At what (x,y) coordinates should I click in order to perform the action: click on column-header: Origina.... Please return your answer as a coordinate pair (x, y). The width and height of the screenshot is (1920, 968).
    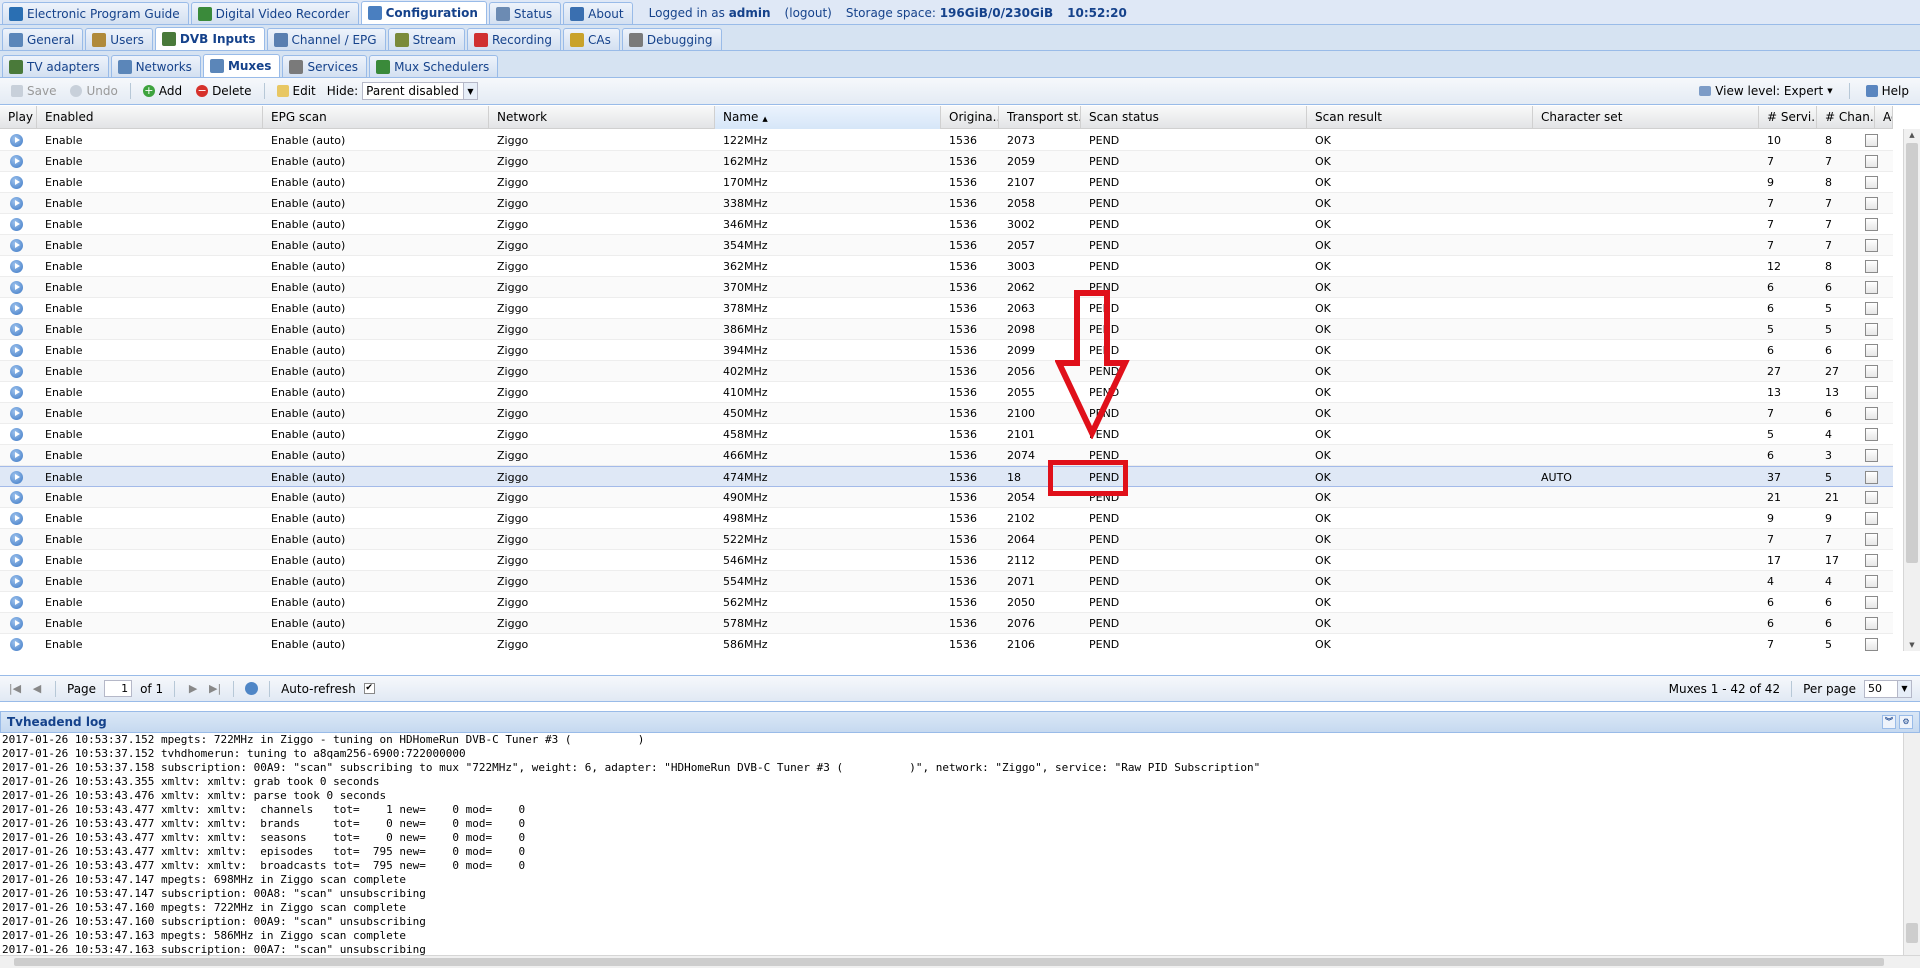
    Looking at the image, I should click on (970, 117).